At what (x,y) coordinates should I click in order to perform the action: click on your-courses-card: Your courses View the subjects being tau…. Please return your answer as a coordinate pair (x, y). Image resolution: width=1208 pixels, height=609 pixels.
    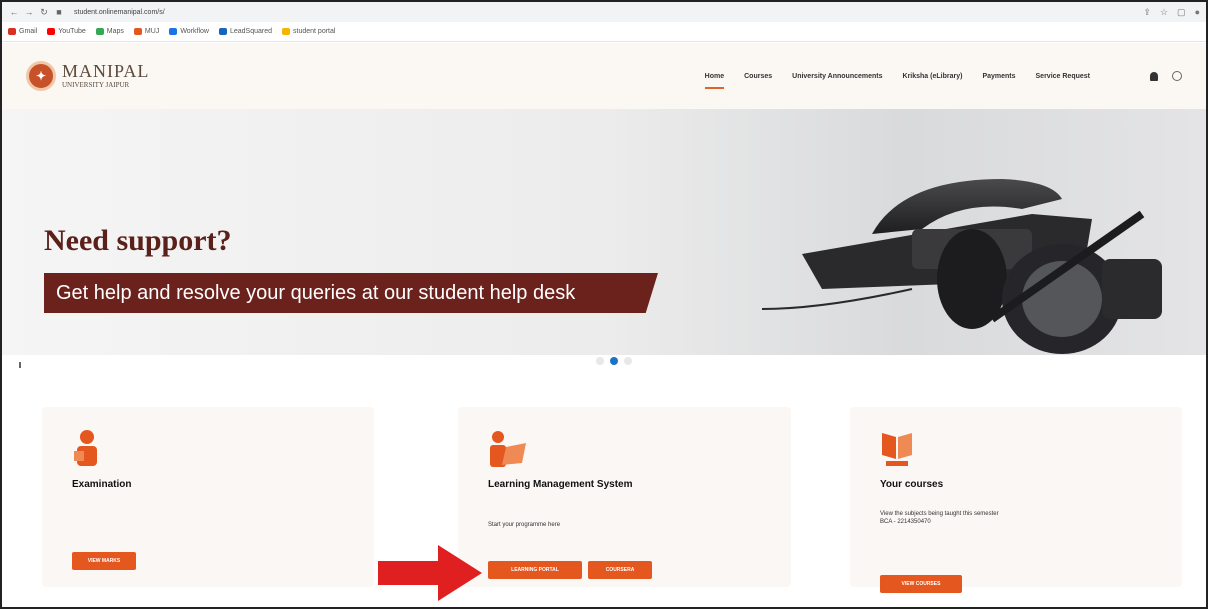
    Looking at the image, I should click on (1016, 500).